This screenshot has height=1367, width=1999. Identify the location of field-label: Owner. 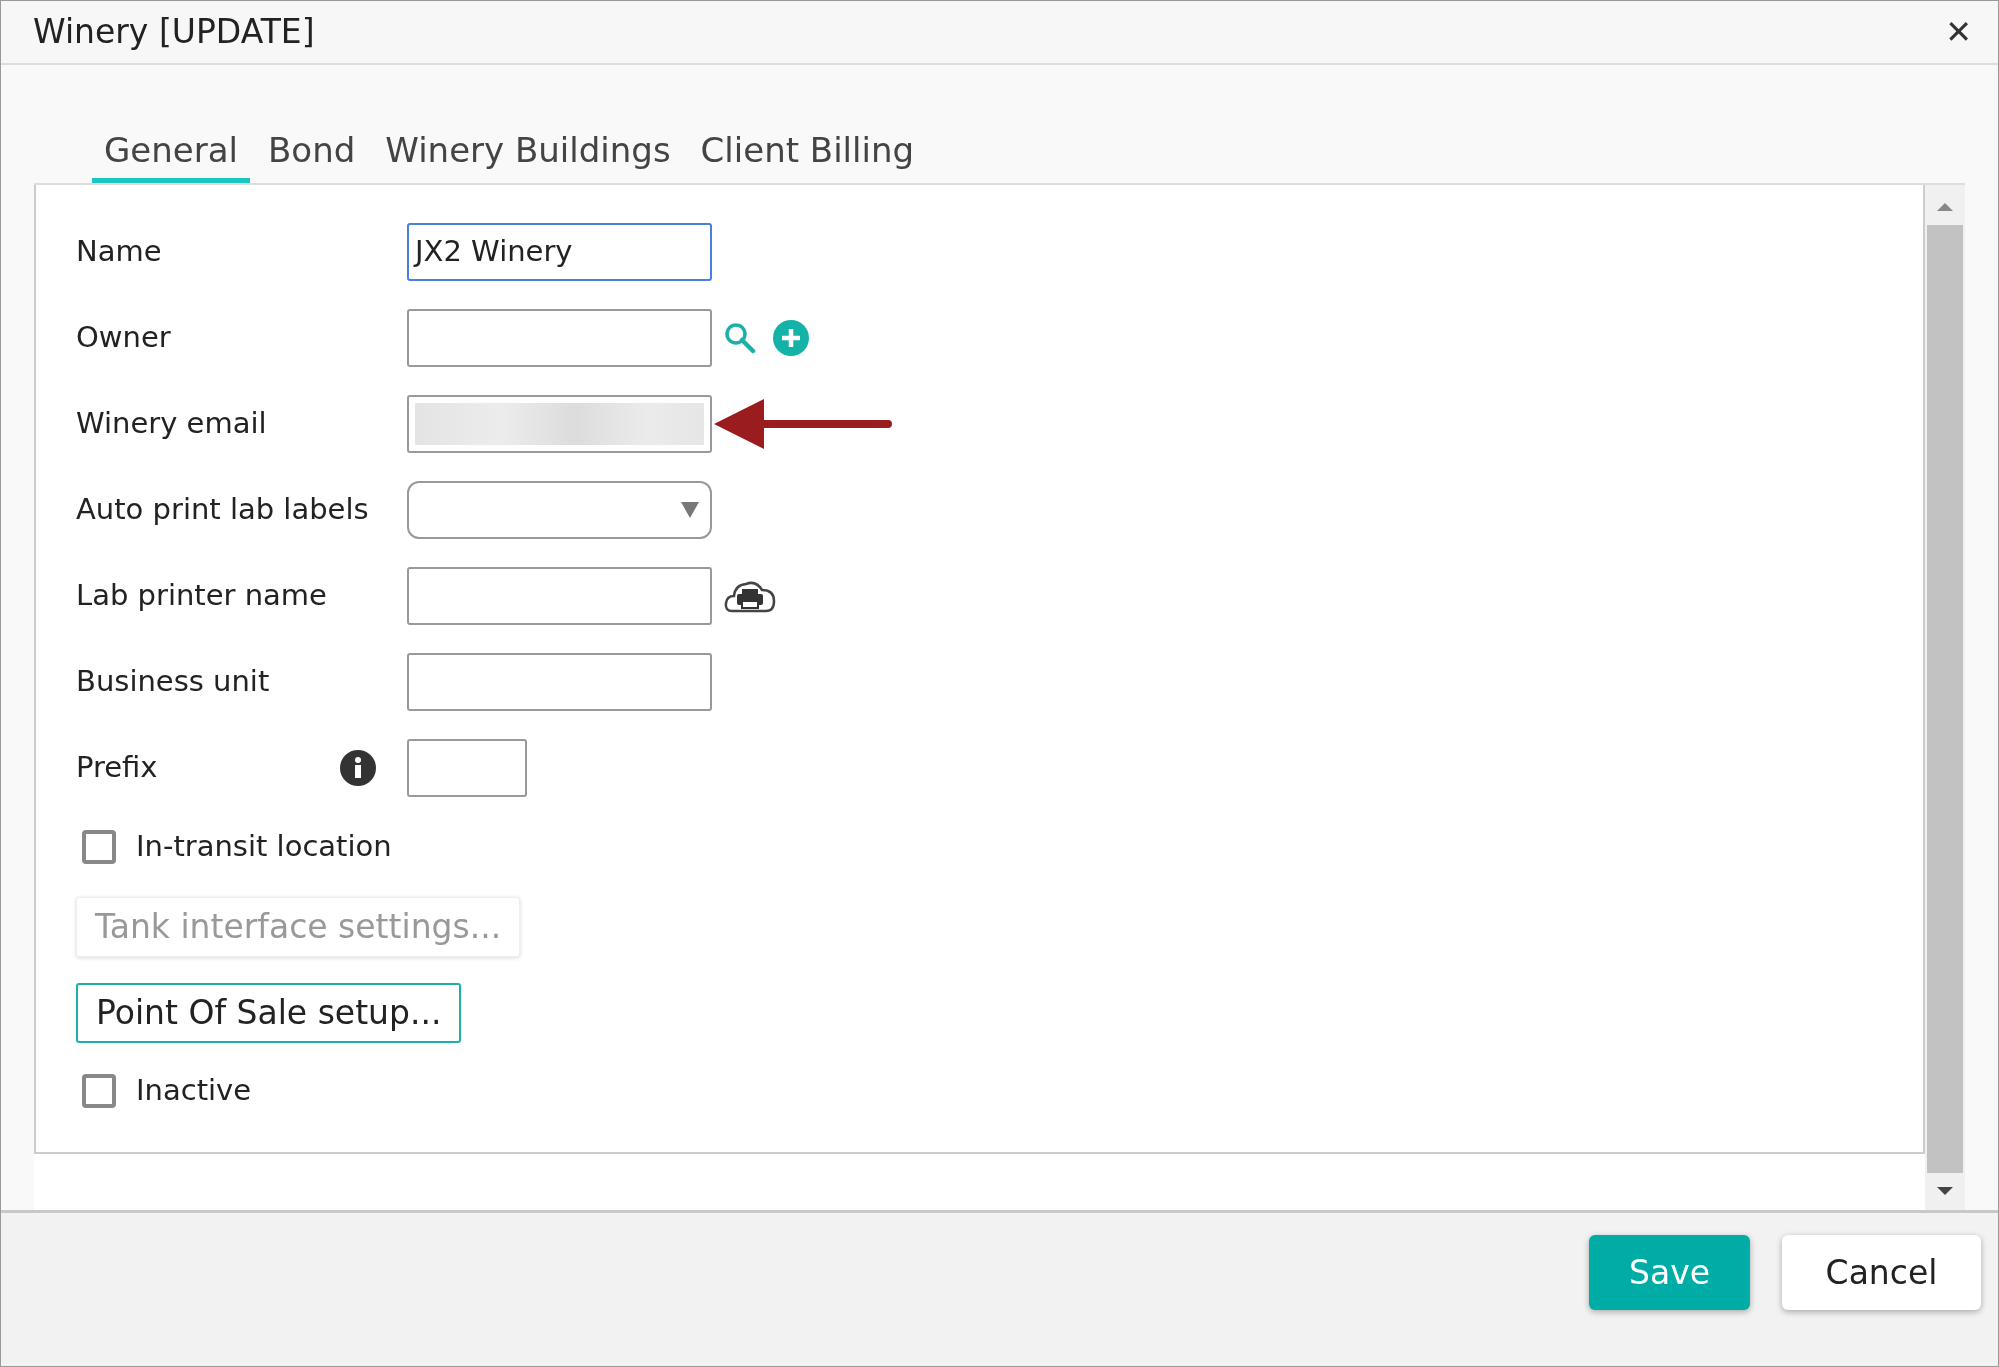
(123, 338).